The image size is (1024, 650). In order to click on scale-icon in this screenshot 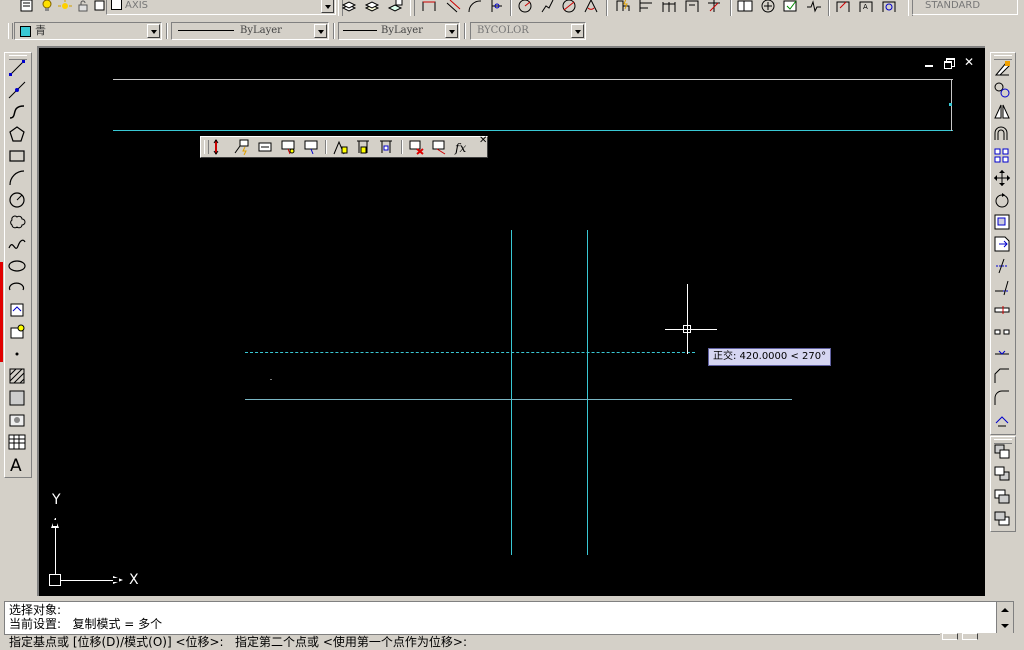, I will do `click(1002, 222)`.